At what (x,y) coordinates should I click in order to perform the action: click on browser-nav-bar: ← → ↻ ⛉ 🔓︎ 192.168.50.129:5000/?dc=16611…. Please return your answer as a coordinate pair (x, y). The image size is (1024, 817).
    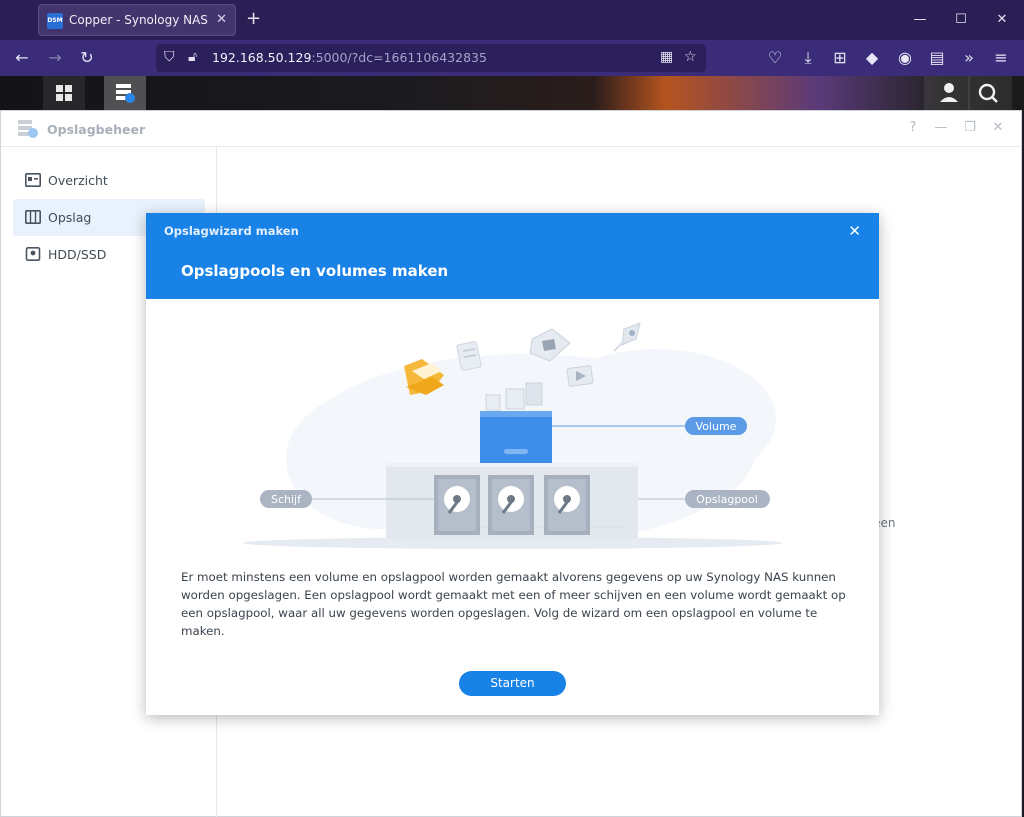
    Looking at the image, I should click on (512, 58).